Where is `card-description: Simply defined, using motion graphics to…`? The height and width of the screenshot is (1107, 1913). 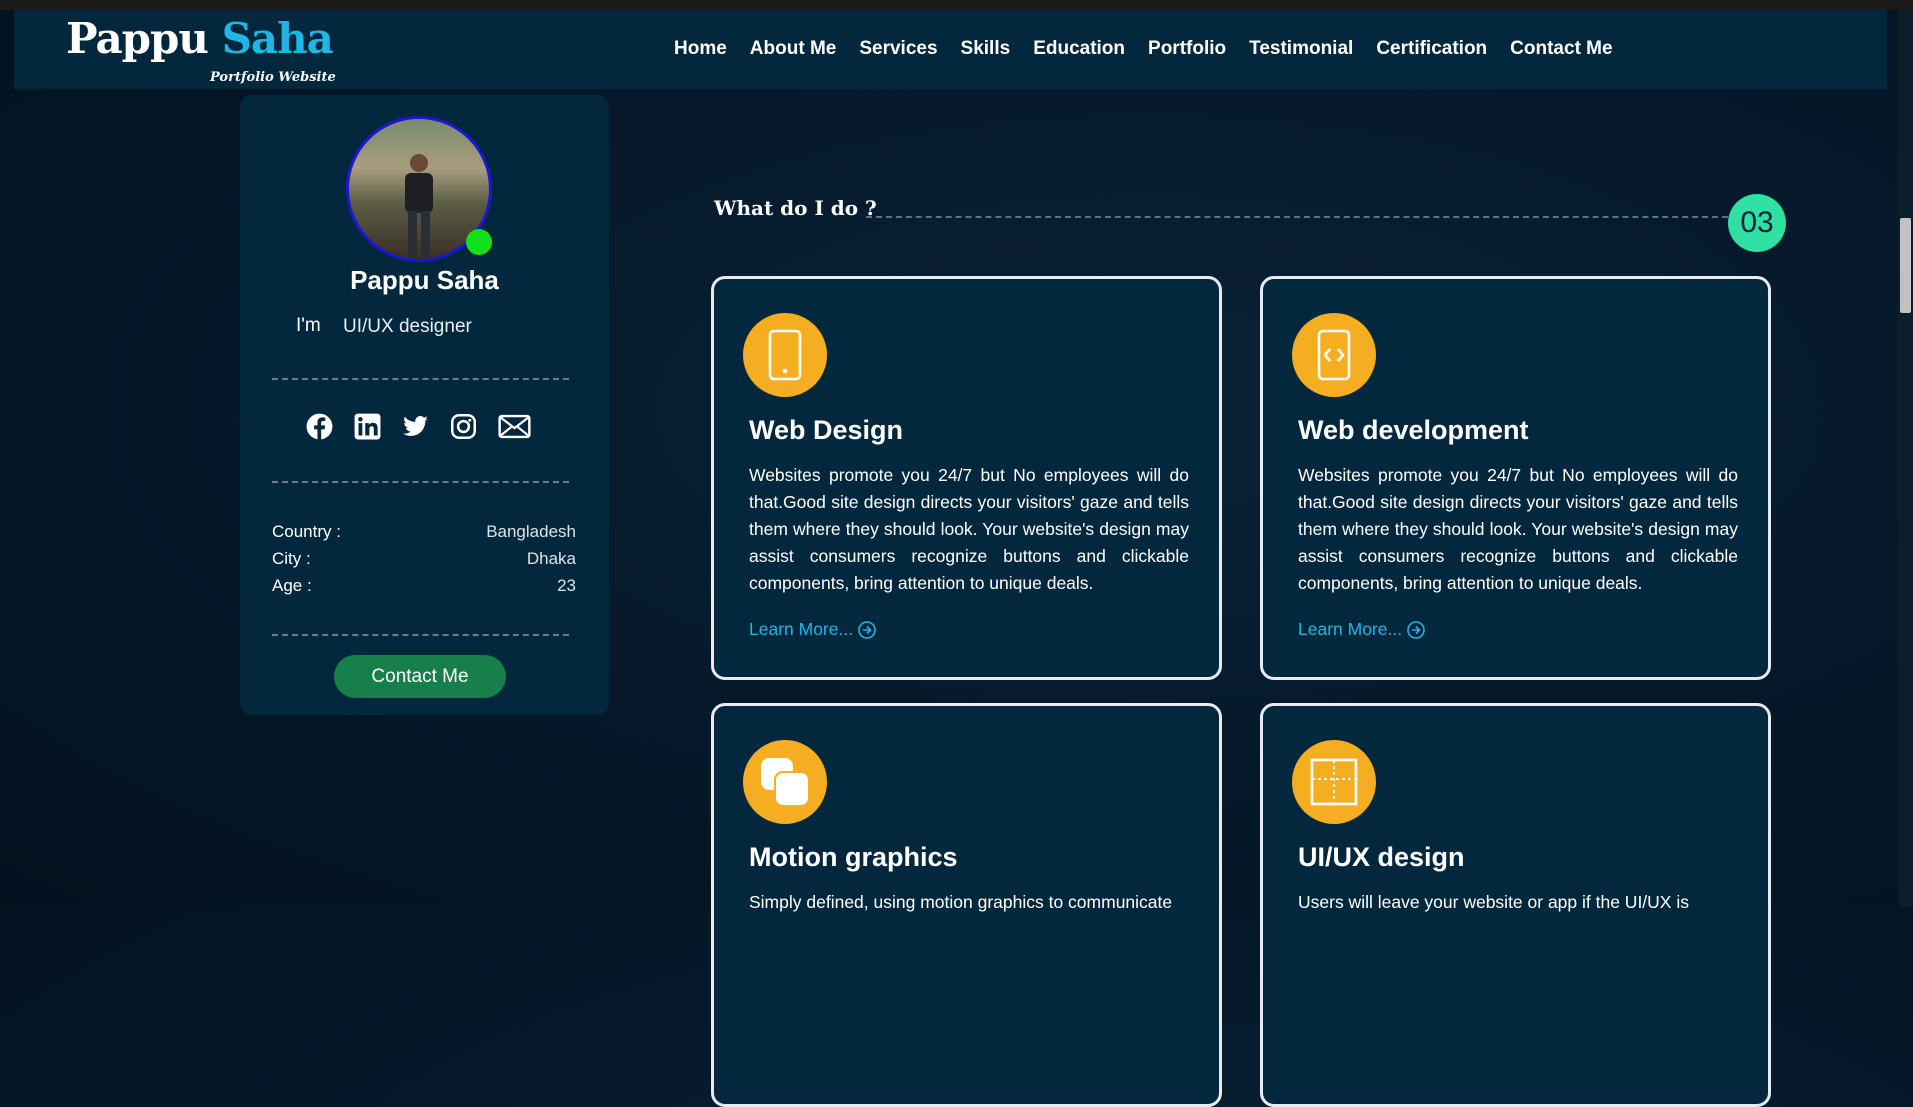 card-description: Simply defined, using motion graphics to… is located at coordinates (961, 902).